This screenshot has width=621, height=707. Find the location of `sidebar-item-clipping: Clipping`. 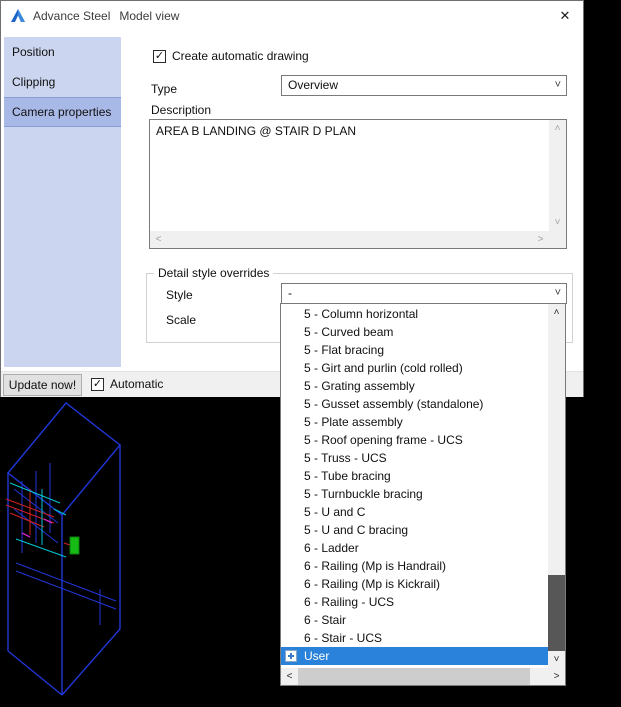

sidebar-item-clipping: Clipping is located at coordinates (62, 82).